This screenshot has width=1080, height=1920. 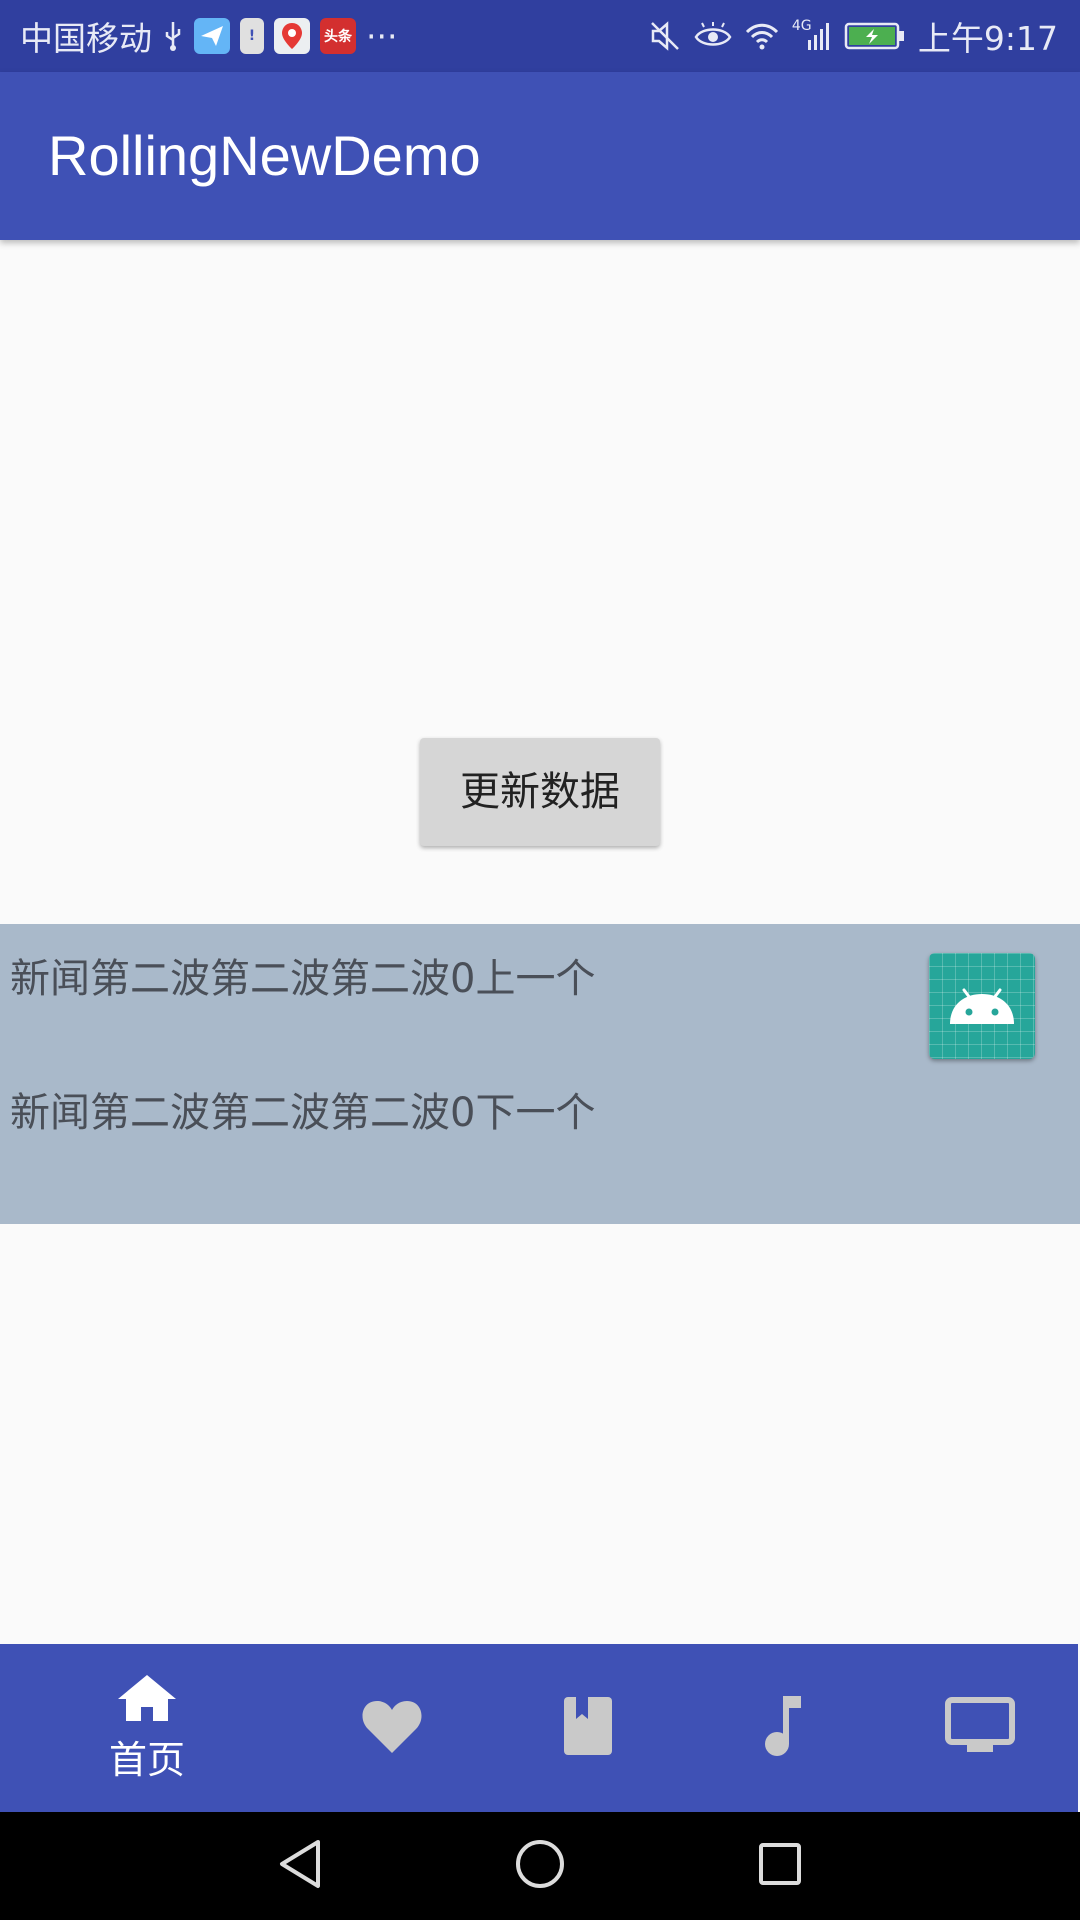 I want to click on book-icon, so click(x=588, y=1728).